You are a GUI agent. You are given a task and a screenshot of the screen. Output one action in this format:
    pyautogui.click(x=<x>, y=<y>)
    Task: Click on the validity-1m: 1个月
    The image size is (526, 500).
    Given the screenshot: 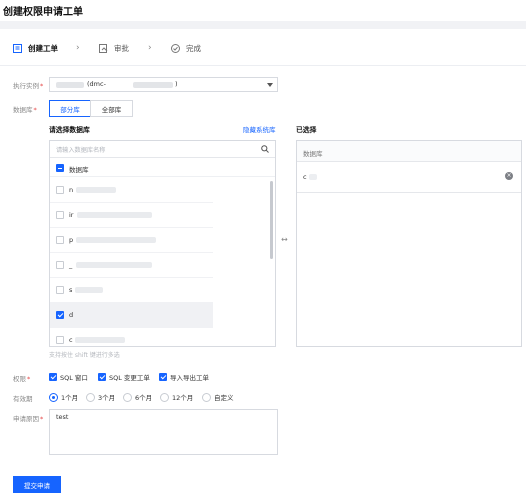 What is the action you would take?
    pyautogui.click(x=63, y=397)
    